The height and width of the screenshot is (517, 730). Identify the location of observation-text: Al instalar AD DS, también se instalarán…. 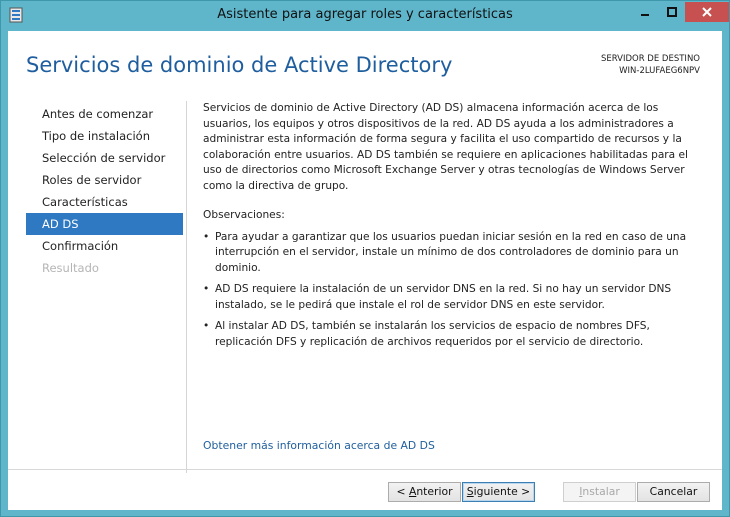
(432, 334).